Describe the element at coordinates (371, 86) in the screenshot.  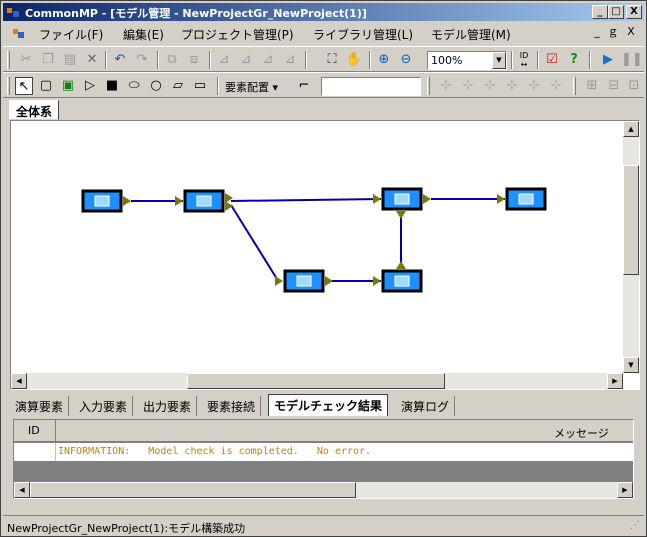
I see `element-name-field` at that location.